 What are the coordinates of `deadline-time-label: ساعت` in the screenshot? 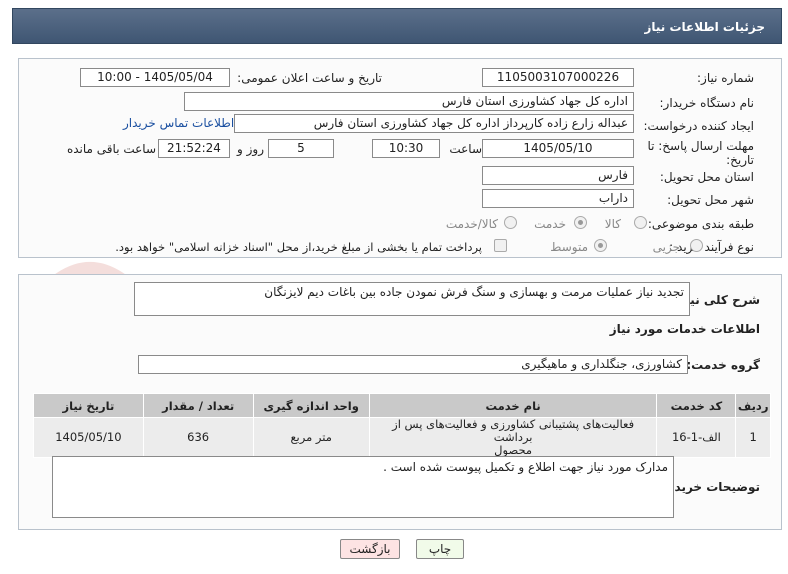 It's located at (465, 149).